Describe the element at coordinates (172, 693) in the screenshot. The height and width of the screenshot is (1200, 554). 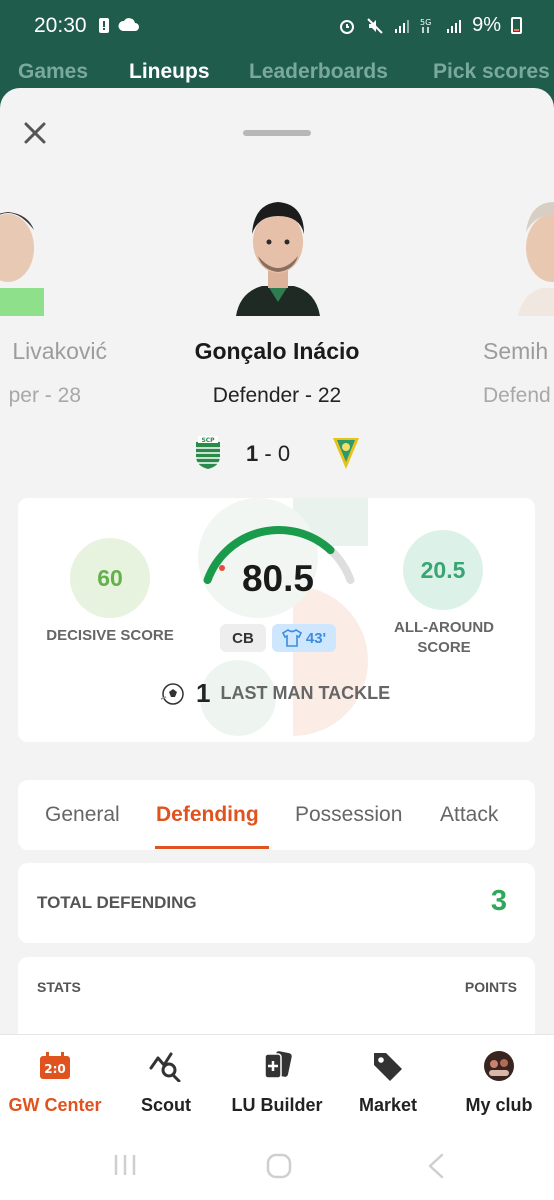
I see `last-man-tackle-icon` at that location.